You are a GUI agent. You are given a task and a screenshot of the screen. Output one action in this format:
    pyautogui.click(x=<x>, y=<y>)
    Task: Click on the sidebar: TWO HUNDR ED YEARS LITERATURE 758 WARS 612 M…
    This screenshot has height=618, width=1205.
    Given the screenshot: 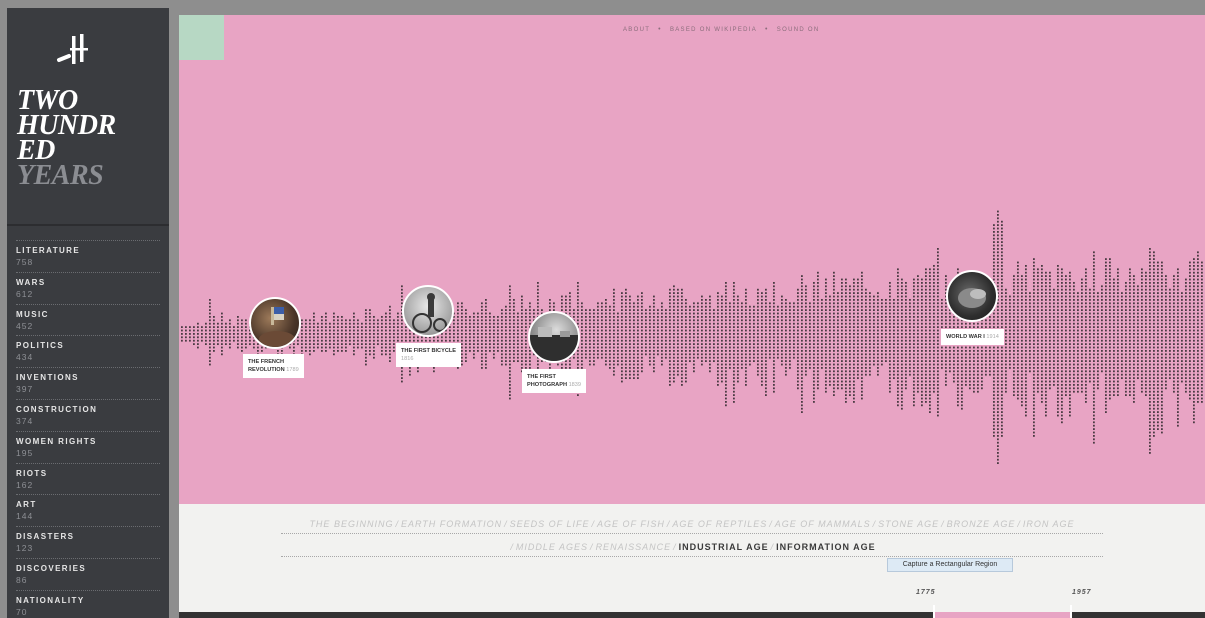 What is the action you would take?
    pyautogui.click(x=88, y=313)
    